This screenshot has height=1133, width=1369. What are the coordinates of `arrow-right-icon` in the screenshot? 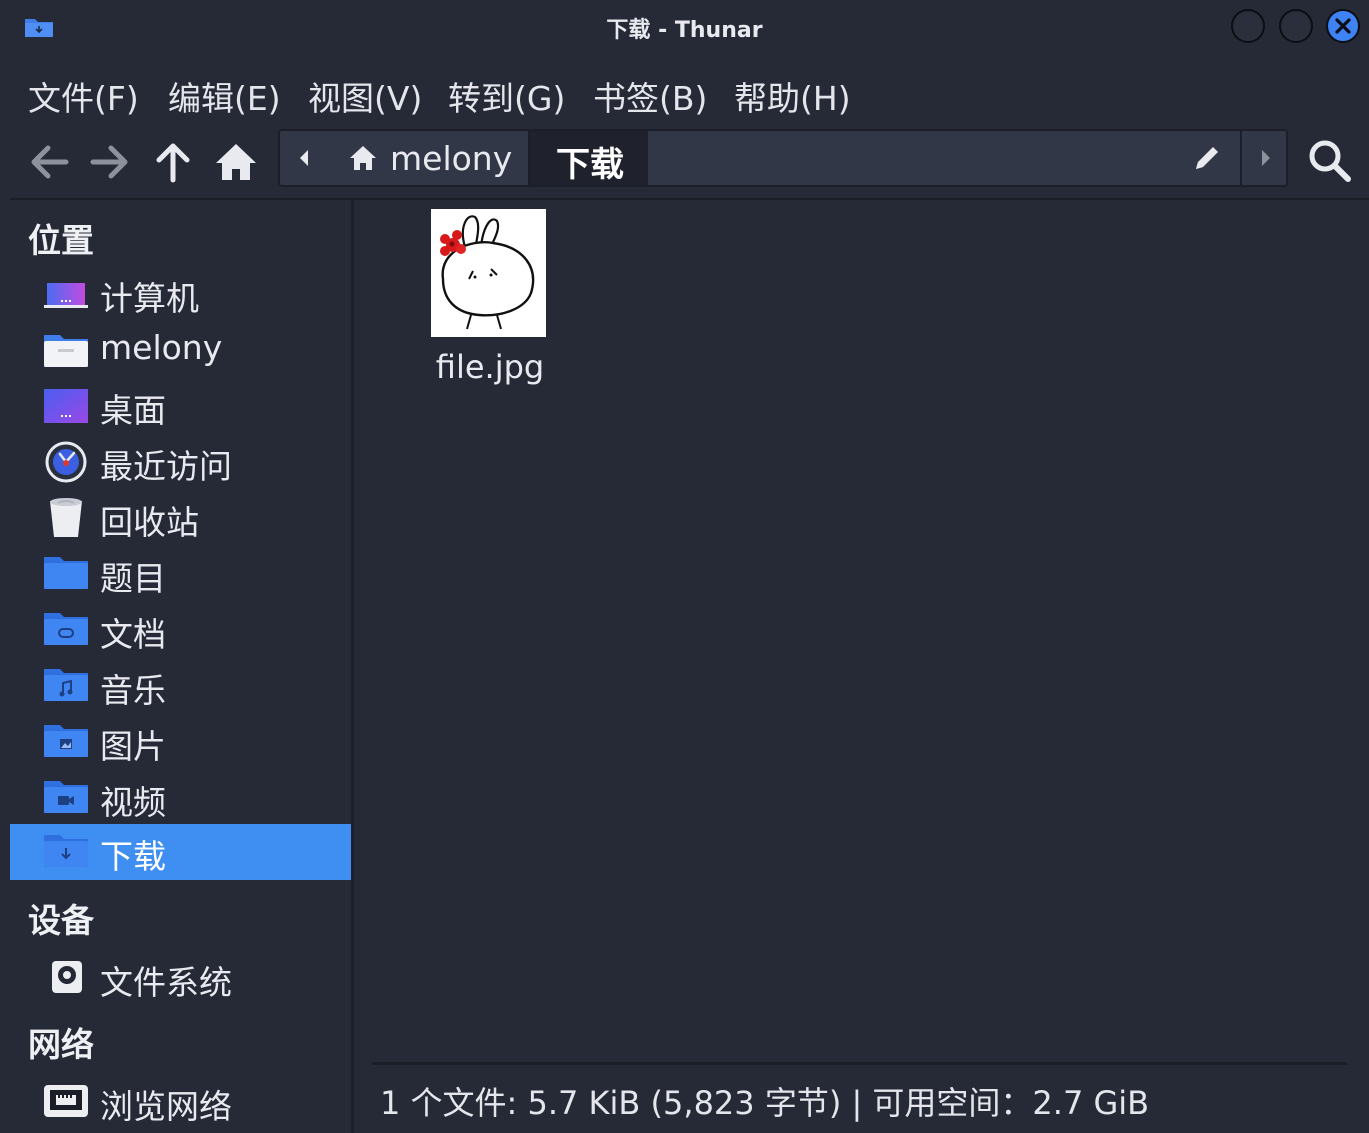 It's located at (109, 162).